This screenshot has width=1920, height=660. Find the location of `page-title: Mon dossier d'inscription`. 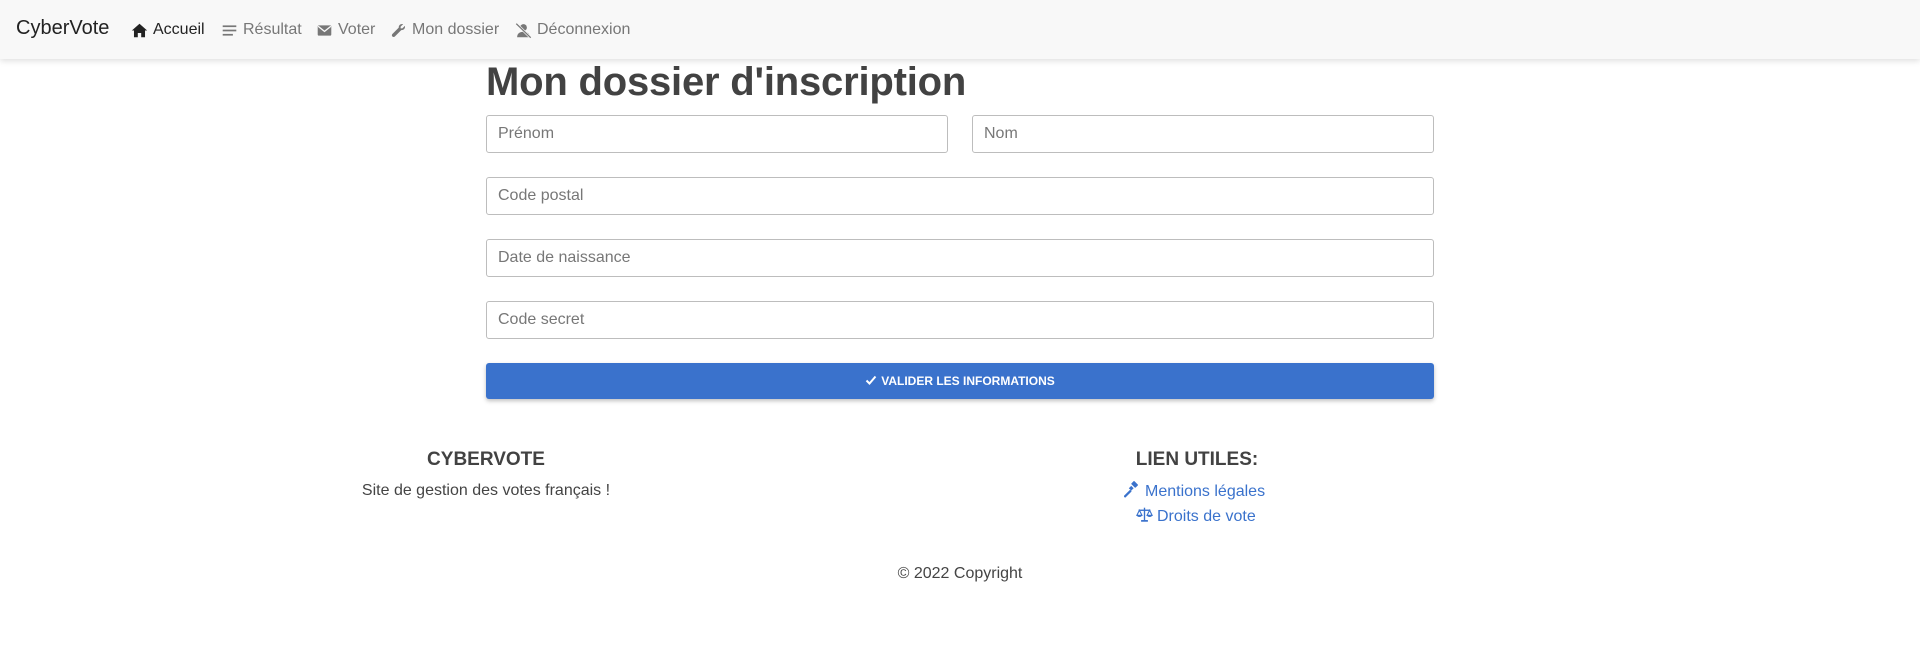

page-title: Mon dossier d'inscription is located at coordinates (726, 82).